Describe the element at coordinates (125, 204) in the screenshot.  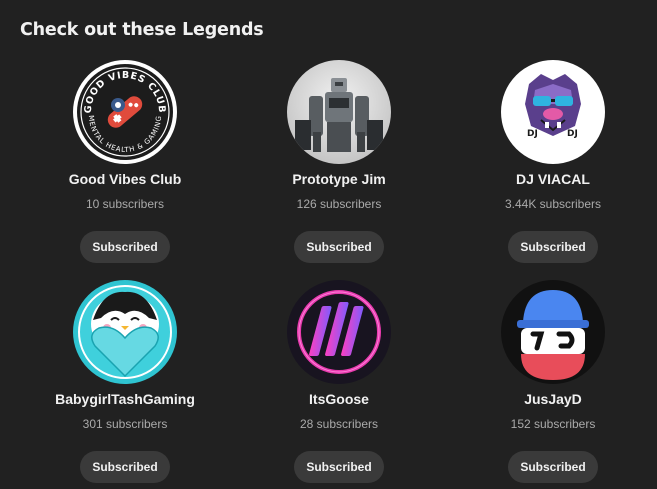
I see `subscriber-count: 10 subscribers` at that location.